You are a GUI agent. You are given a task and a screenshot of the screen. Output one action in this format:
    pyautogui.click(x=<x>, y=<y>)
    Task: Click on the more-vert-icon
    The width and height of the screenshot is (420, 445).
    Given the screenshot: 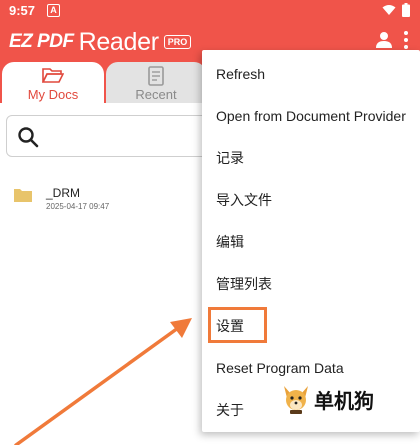 What is the action you would take?
    pyautogui.click(x=406, y=40)
    